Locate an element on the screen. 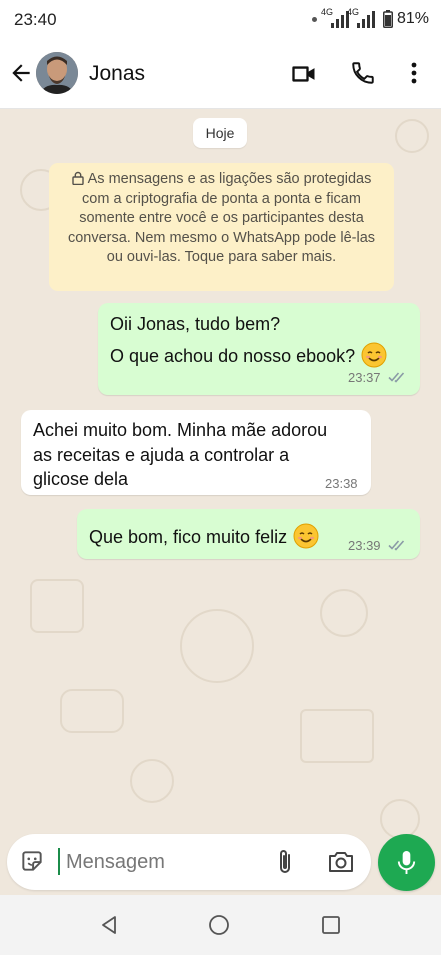 The width and height of the screenshot is (441, 955). lock-icon is located at coordinates (77, 178).